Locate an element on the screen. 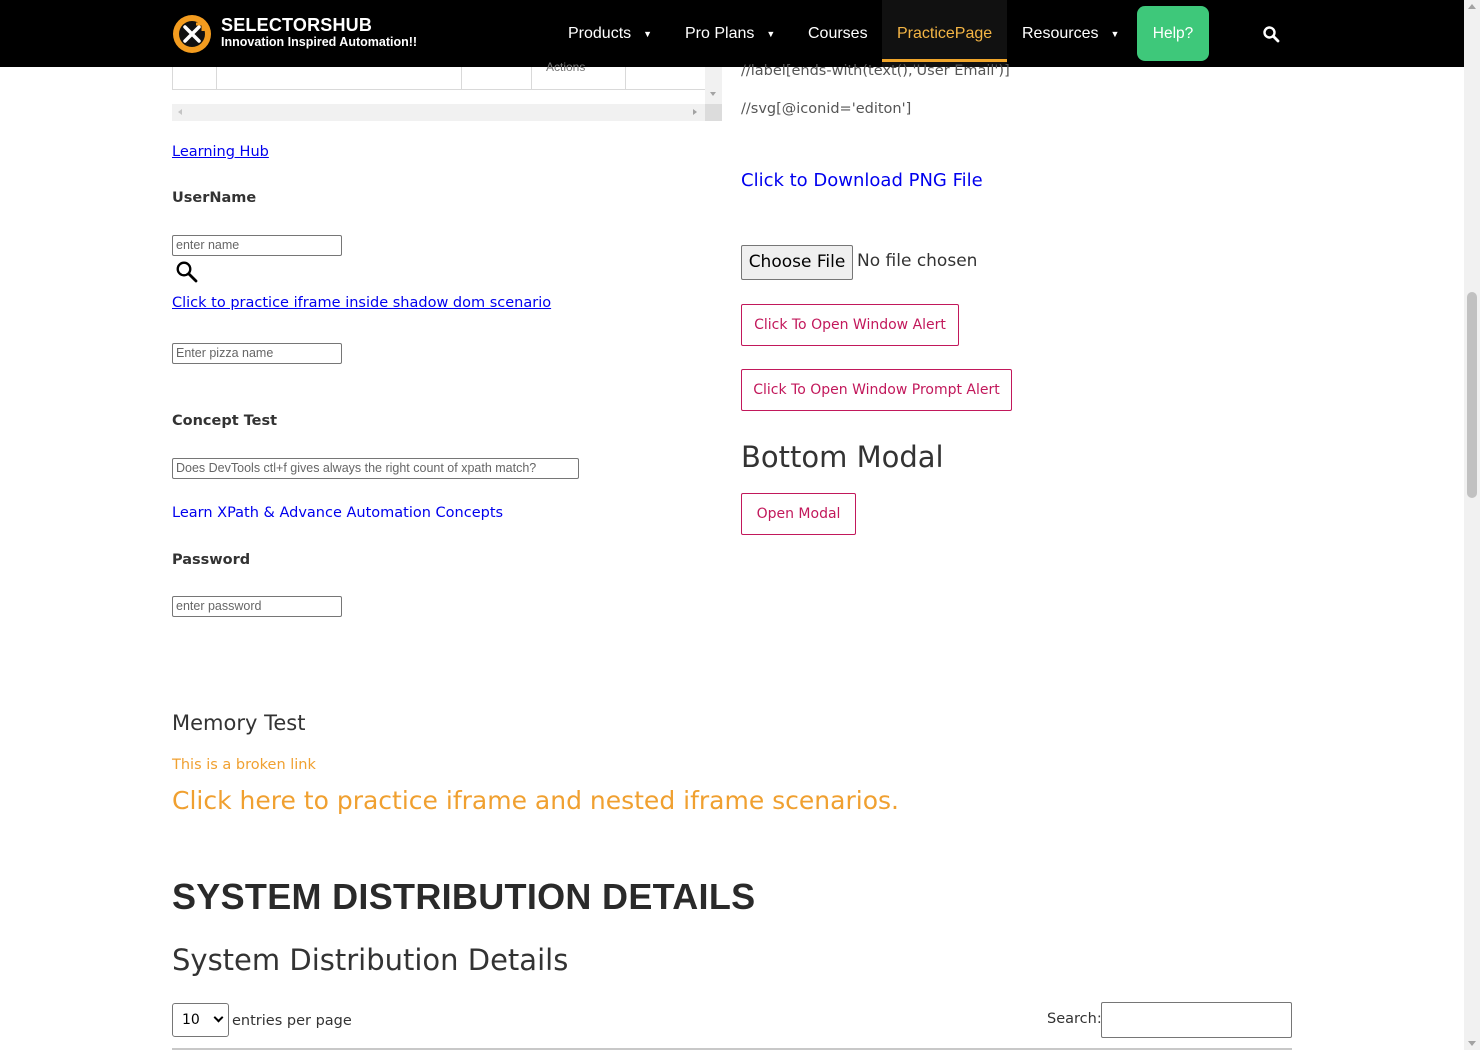 This screenshot has width=1480, height=1050. xpath-example-2: //svg[@iconid='editon'] is located at coordinates (826, 109).